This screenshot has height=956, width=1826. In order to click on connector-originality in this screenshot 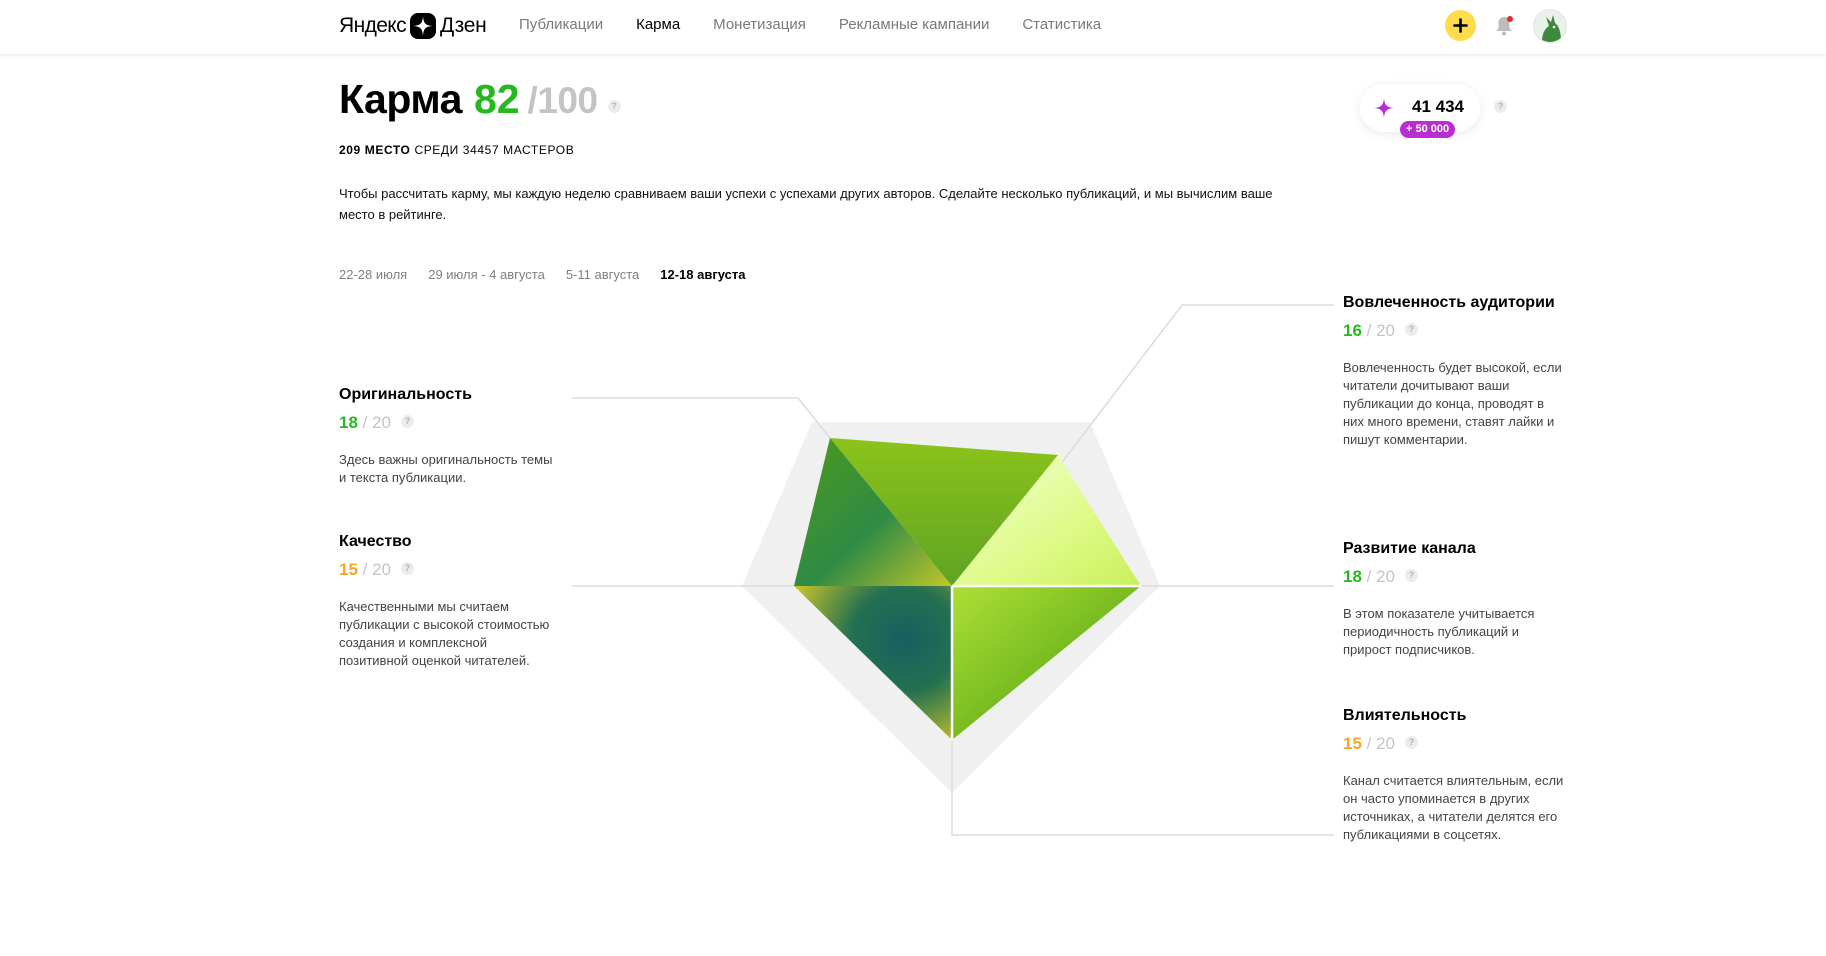, I will do `click(701, 418)`.